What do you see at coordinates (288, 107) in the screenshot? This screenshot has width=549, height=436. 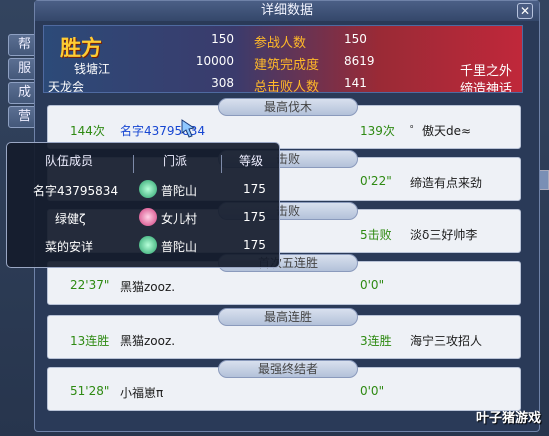 I see `record-title: 最高伐木` at bounding box center [288, 107].